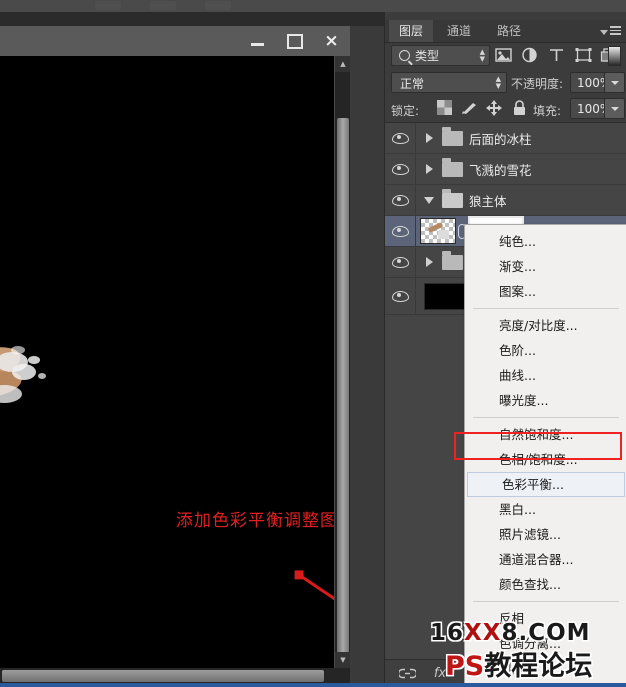  I want to click on bottom-accent-bar, so click(313, 685).